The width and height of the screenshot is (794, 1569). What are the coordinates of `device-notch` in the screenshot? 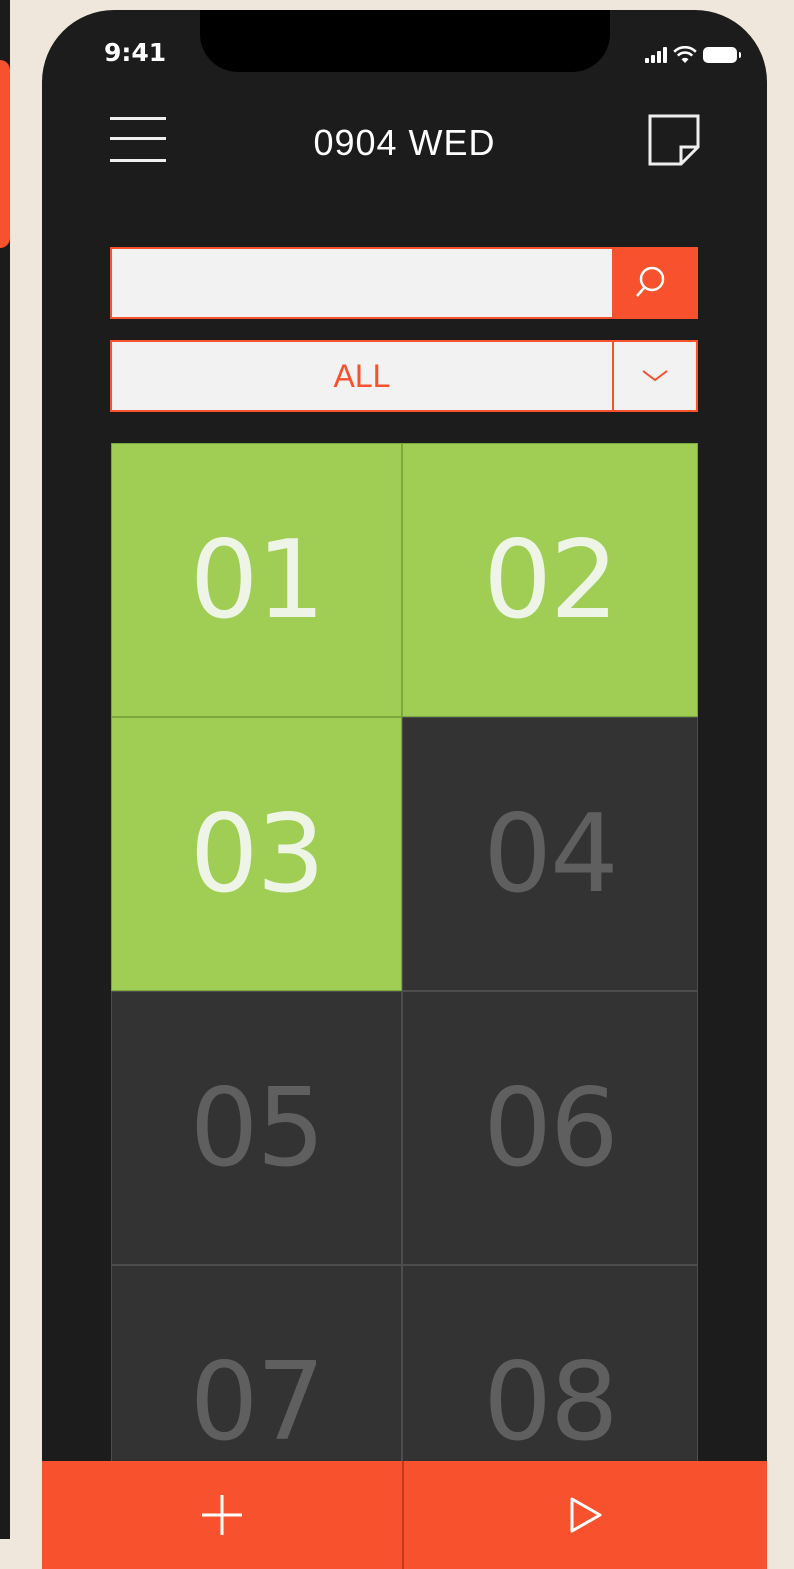 It's located at (405, 41).